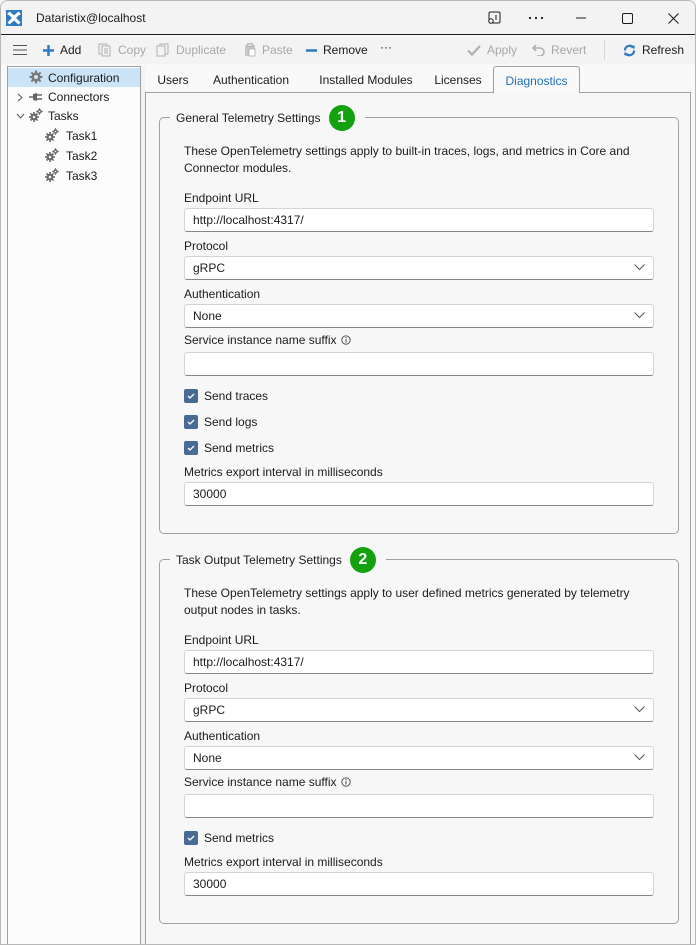  I want to click on tree-item-label: Configuration, so click(84, 77).